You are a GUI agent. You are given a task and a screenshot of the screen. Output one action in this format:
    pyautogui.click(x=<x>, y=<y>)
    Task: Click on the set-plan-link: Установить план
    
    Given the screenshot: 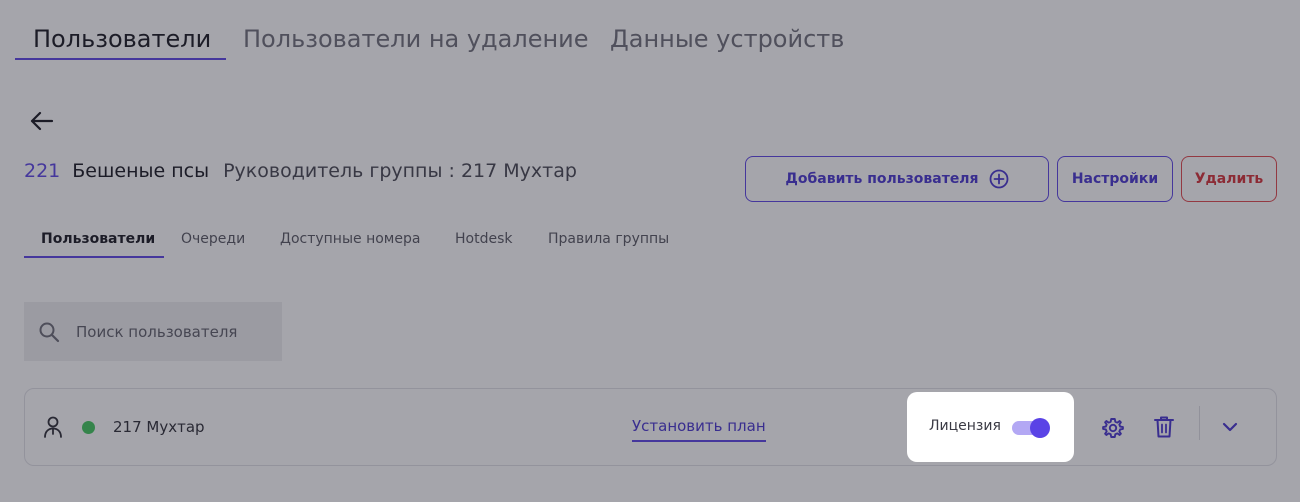 What is the action you would take?
    pyautogui.click(x=699, y=429)
    